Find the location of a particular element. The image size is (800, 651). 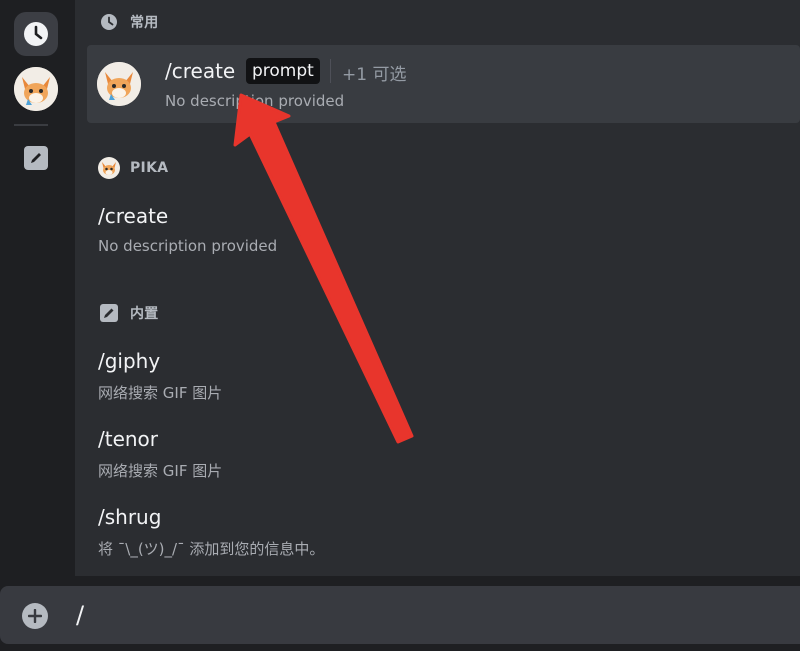

section-header-builtin: 内置 is located at coordinates (128, 313).